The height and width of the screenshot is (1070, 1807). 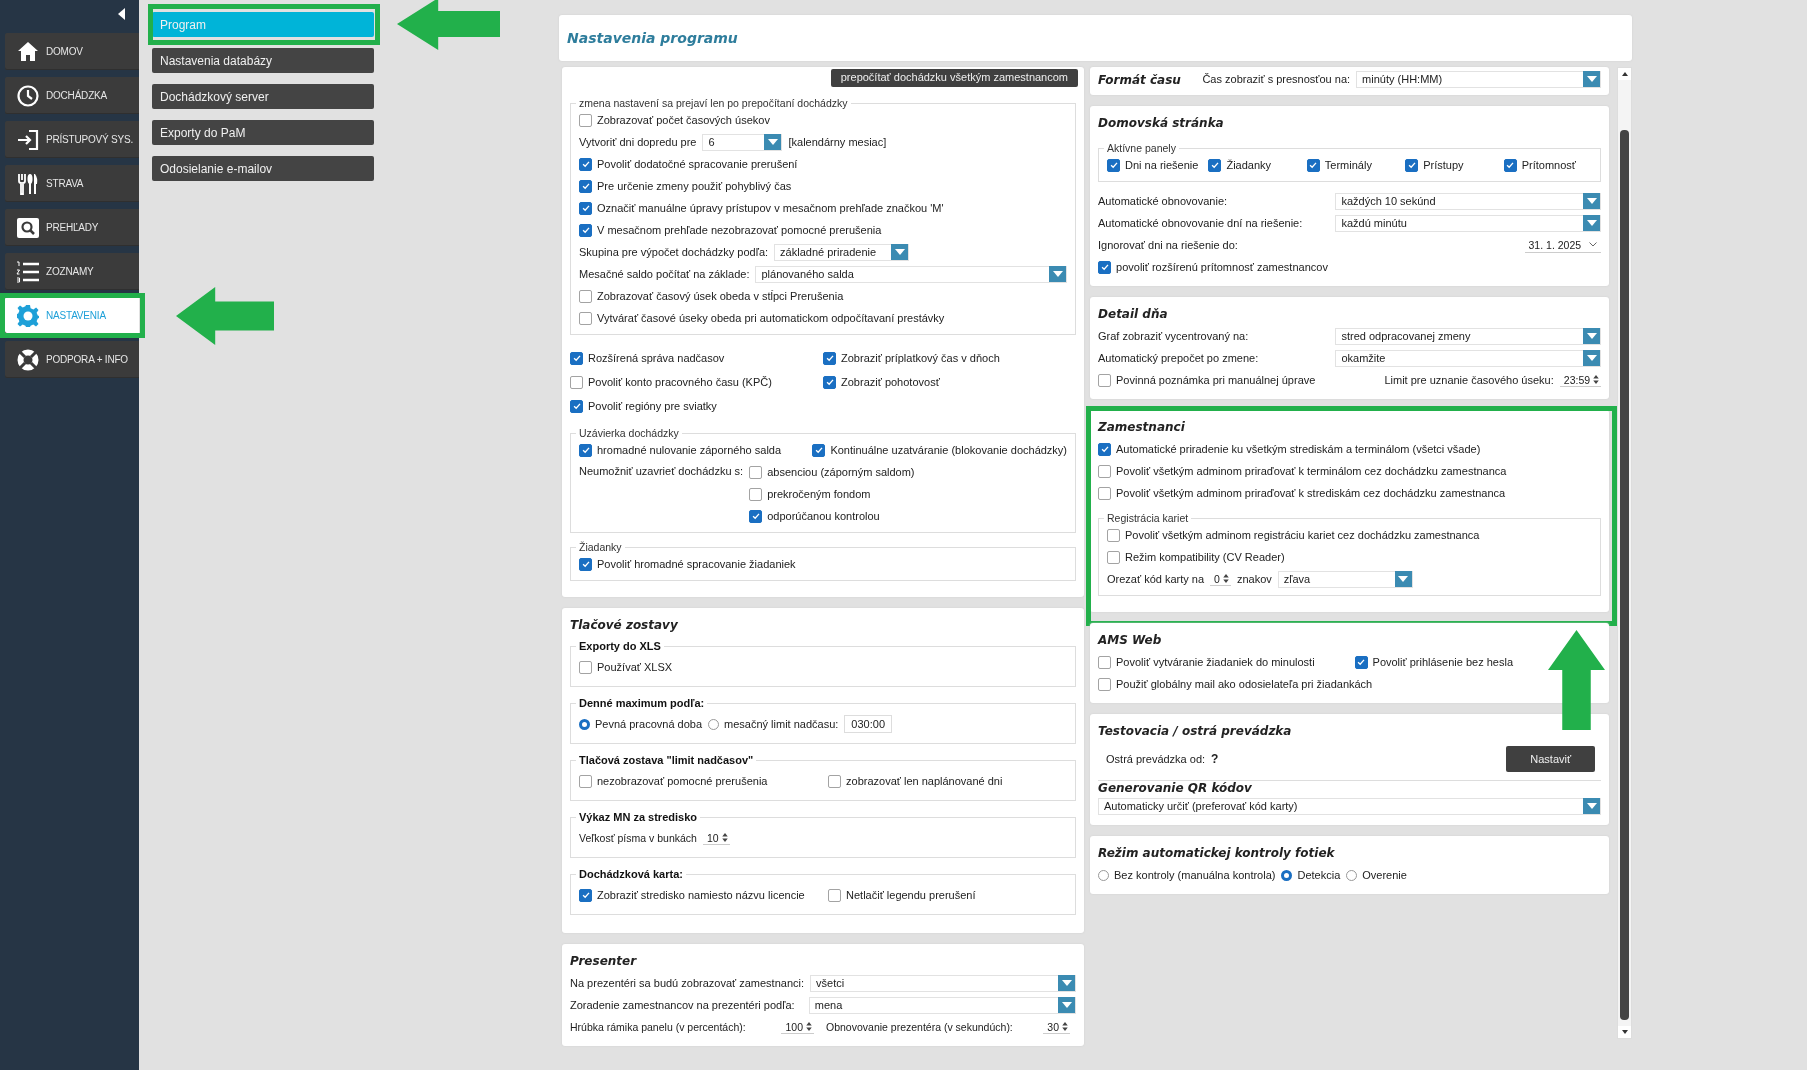 What do you see at coordinates (72, 139) in the screenshot?
I see `sidebar-item: PRÍSTUPOVÝ SYS.` at bounding box center [72, 139].